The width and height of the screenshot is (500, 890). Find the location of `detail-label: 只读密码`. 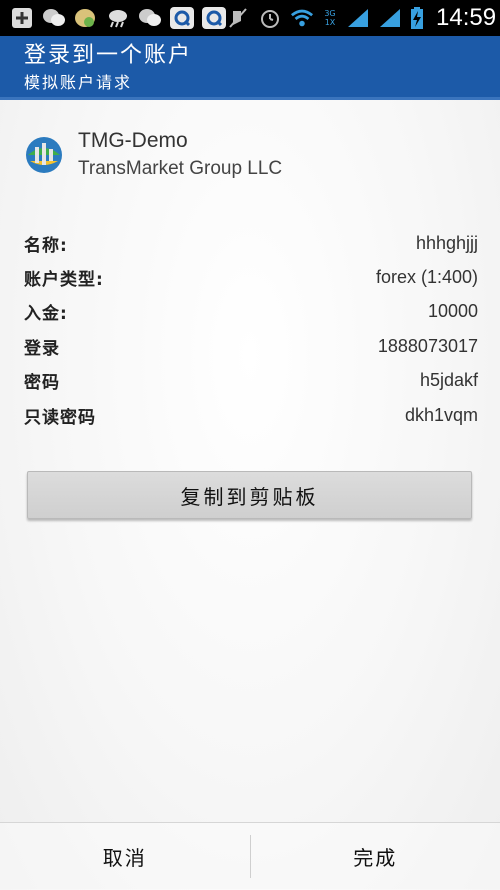

detail-label: 只读密码 is located at coordinates (60, 415).